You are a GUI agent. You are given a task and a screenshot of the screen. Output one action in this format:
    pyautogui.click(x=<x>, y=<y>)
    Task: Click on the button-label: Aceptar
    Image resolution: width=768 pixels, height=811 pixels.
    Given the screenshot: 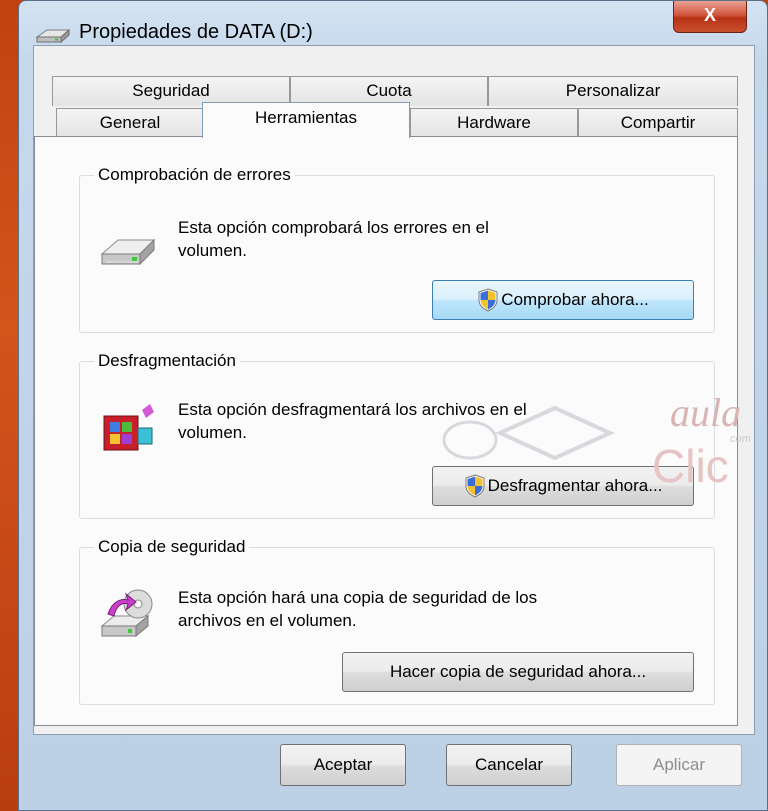 What is the action you would take?
    pyautogui.click(x=343, y=764)
    